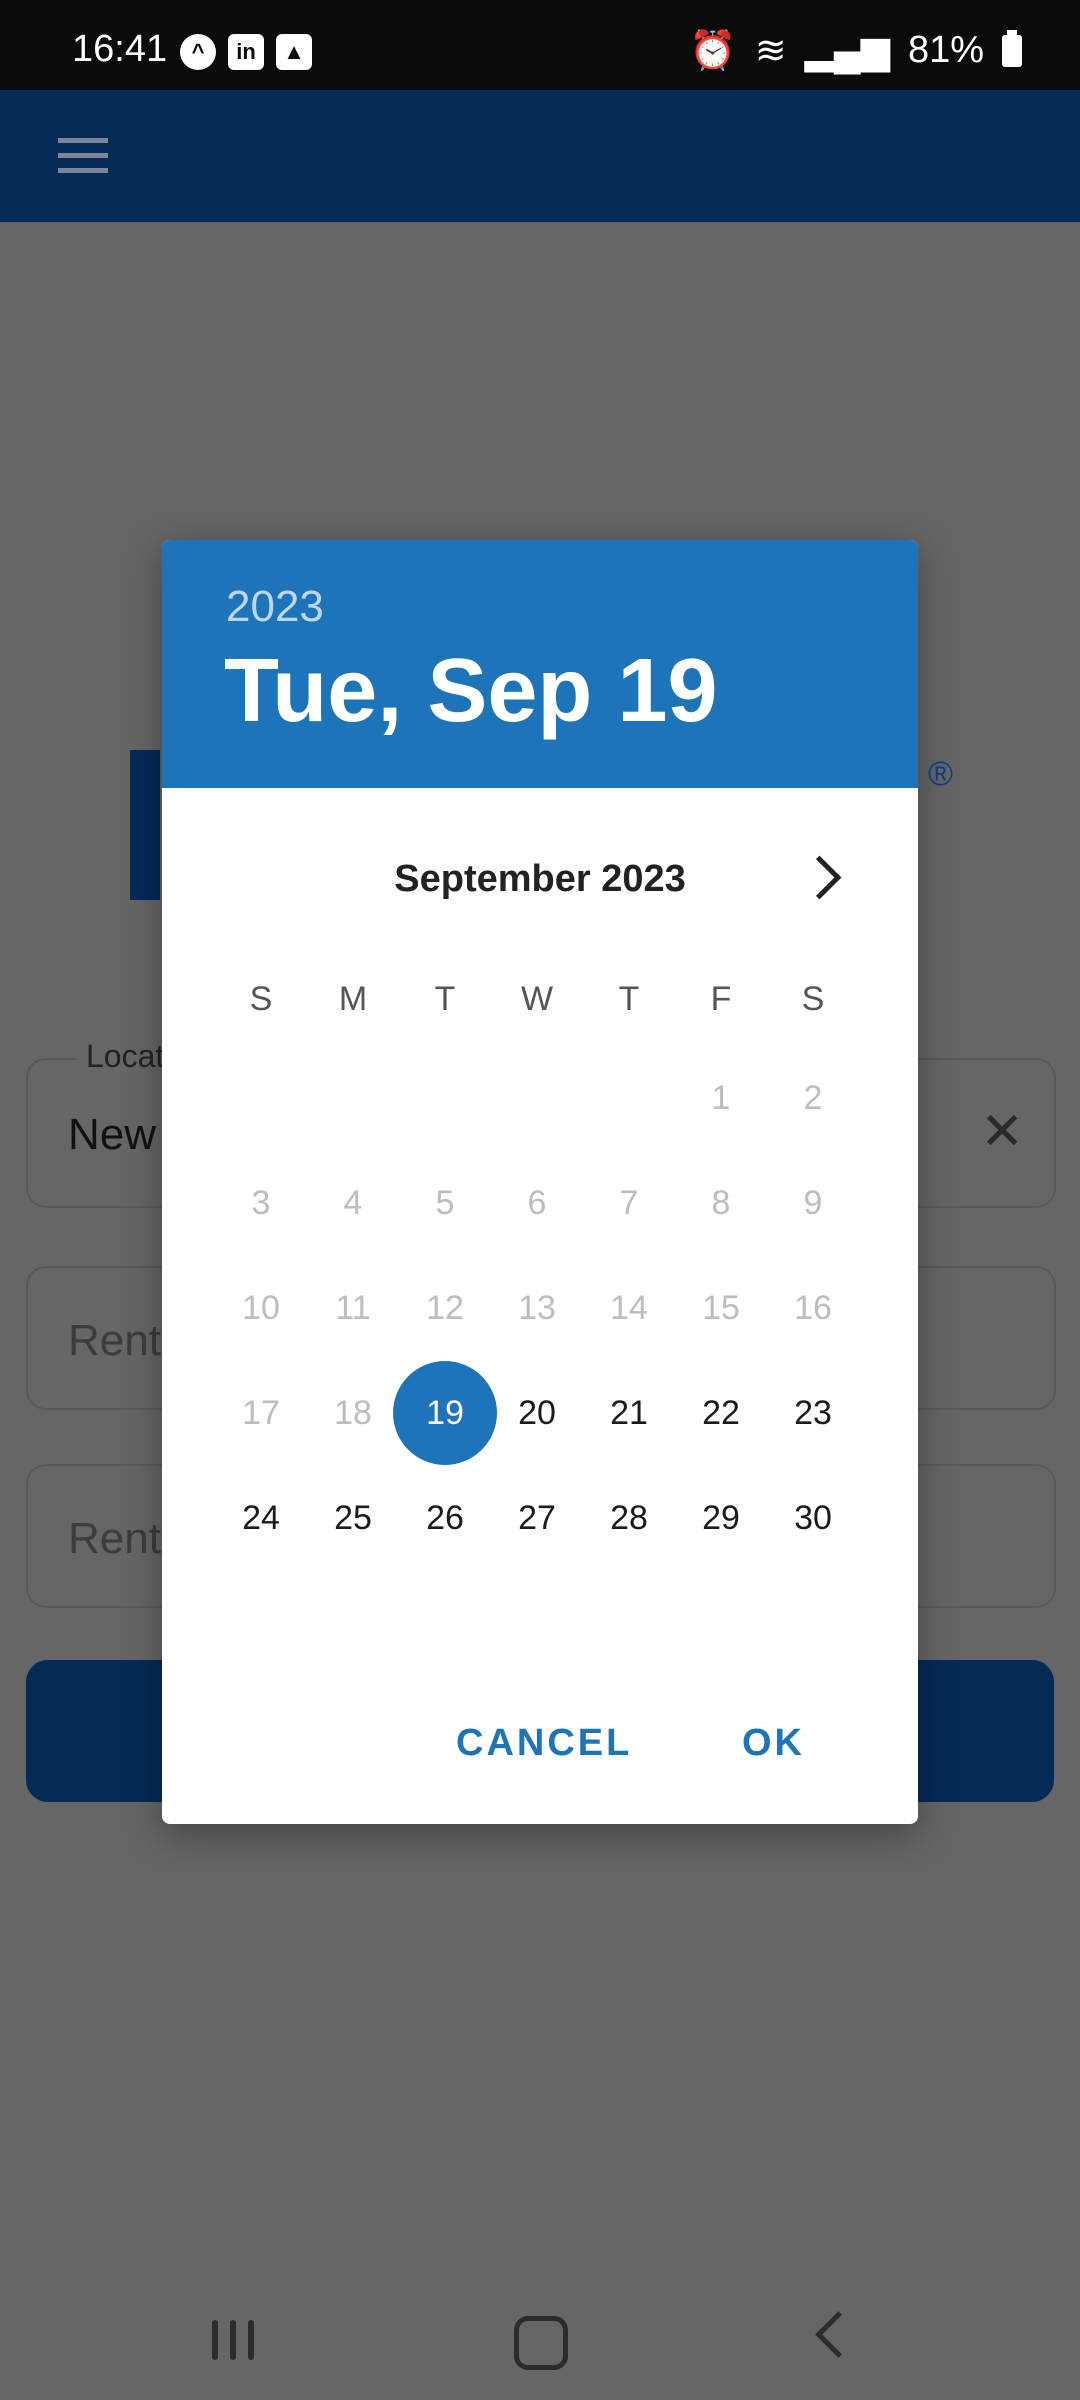 The height and width of the screenshot is (2400, 1080). Describe the element at coordinates (537, 1413) in the screenshot. I see `day-cell: 20` at that location.